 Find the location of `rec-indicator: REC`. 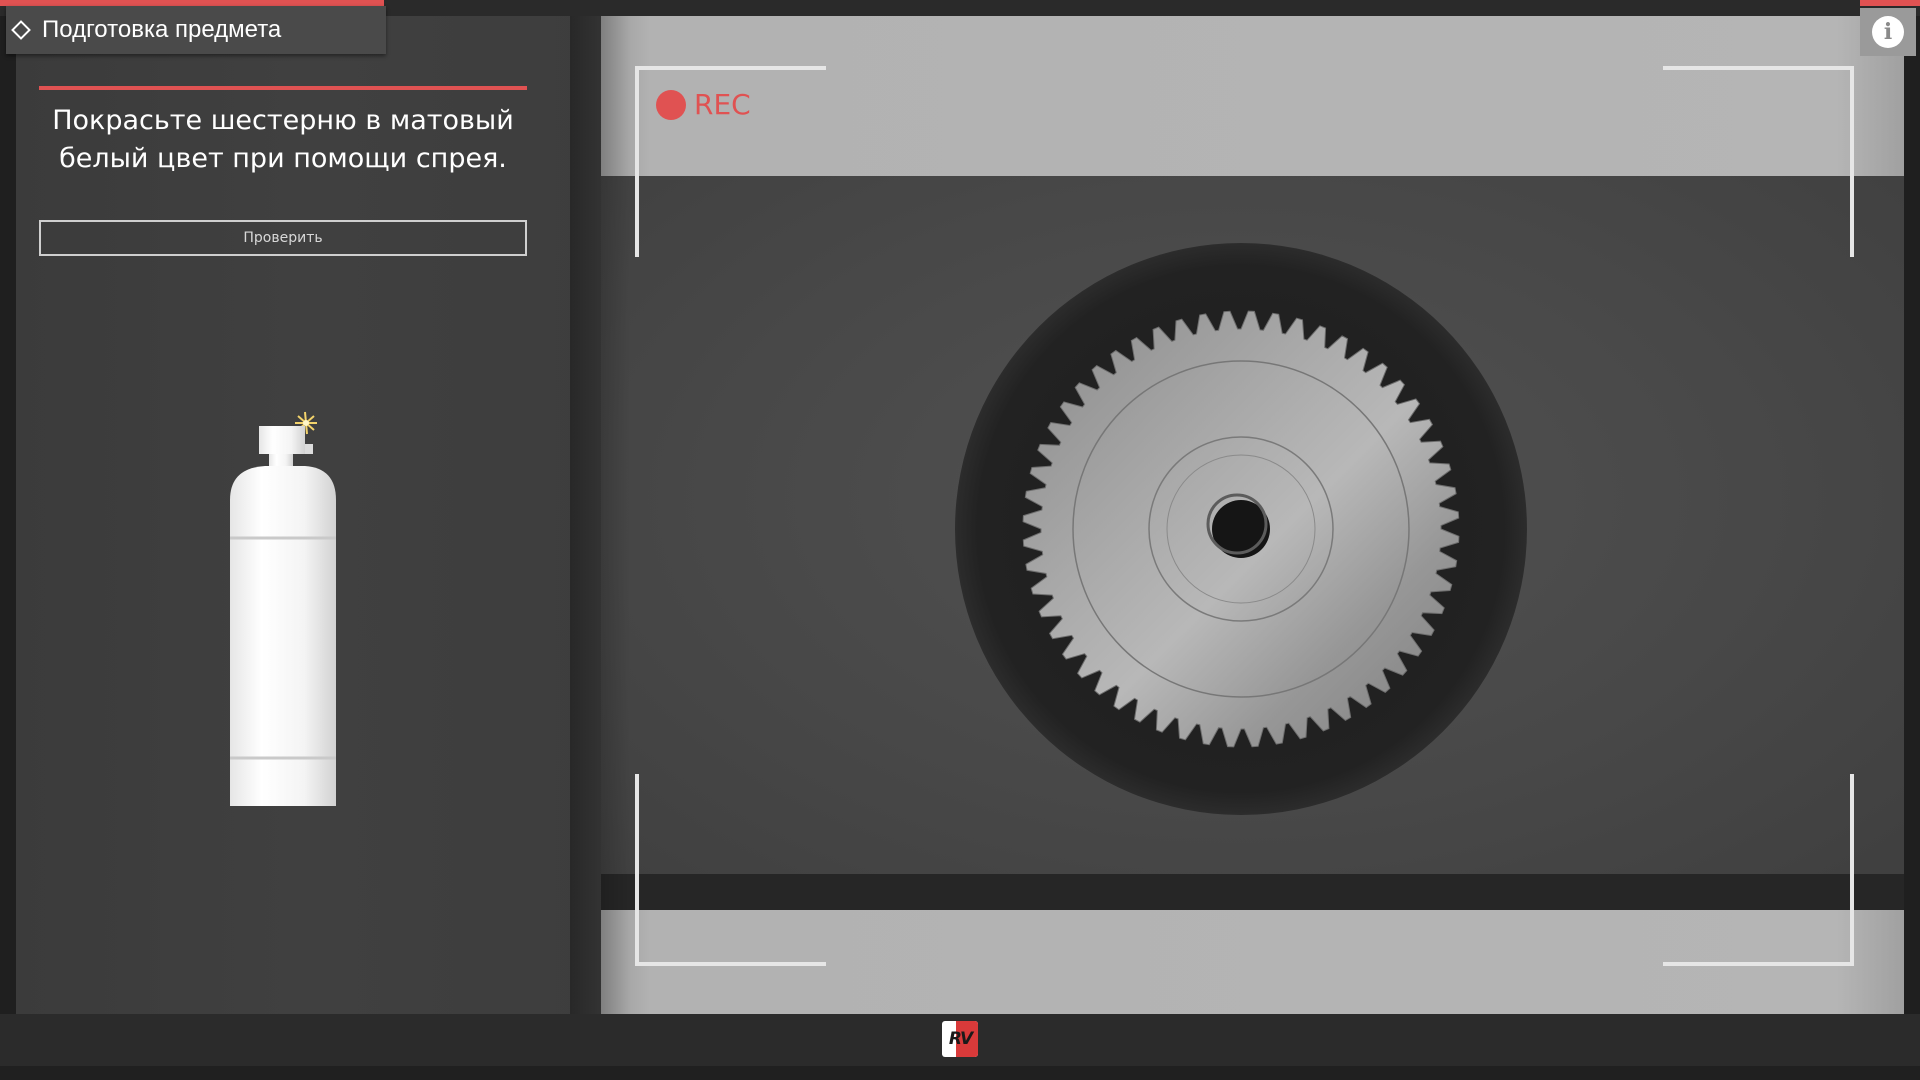

rec-indicator: REC is located at coordinates (703, 104).